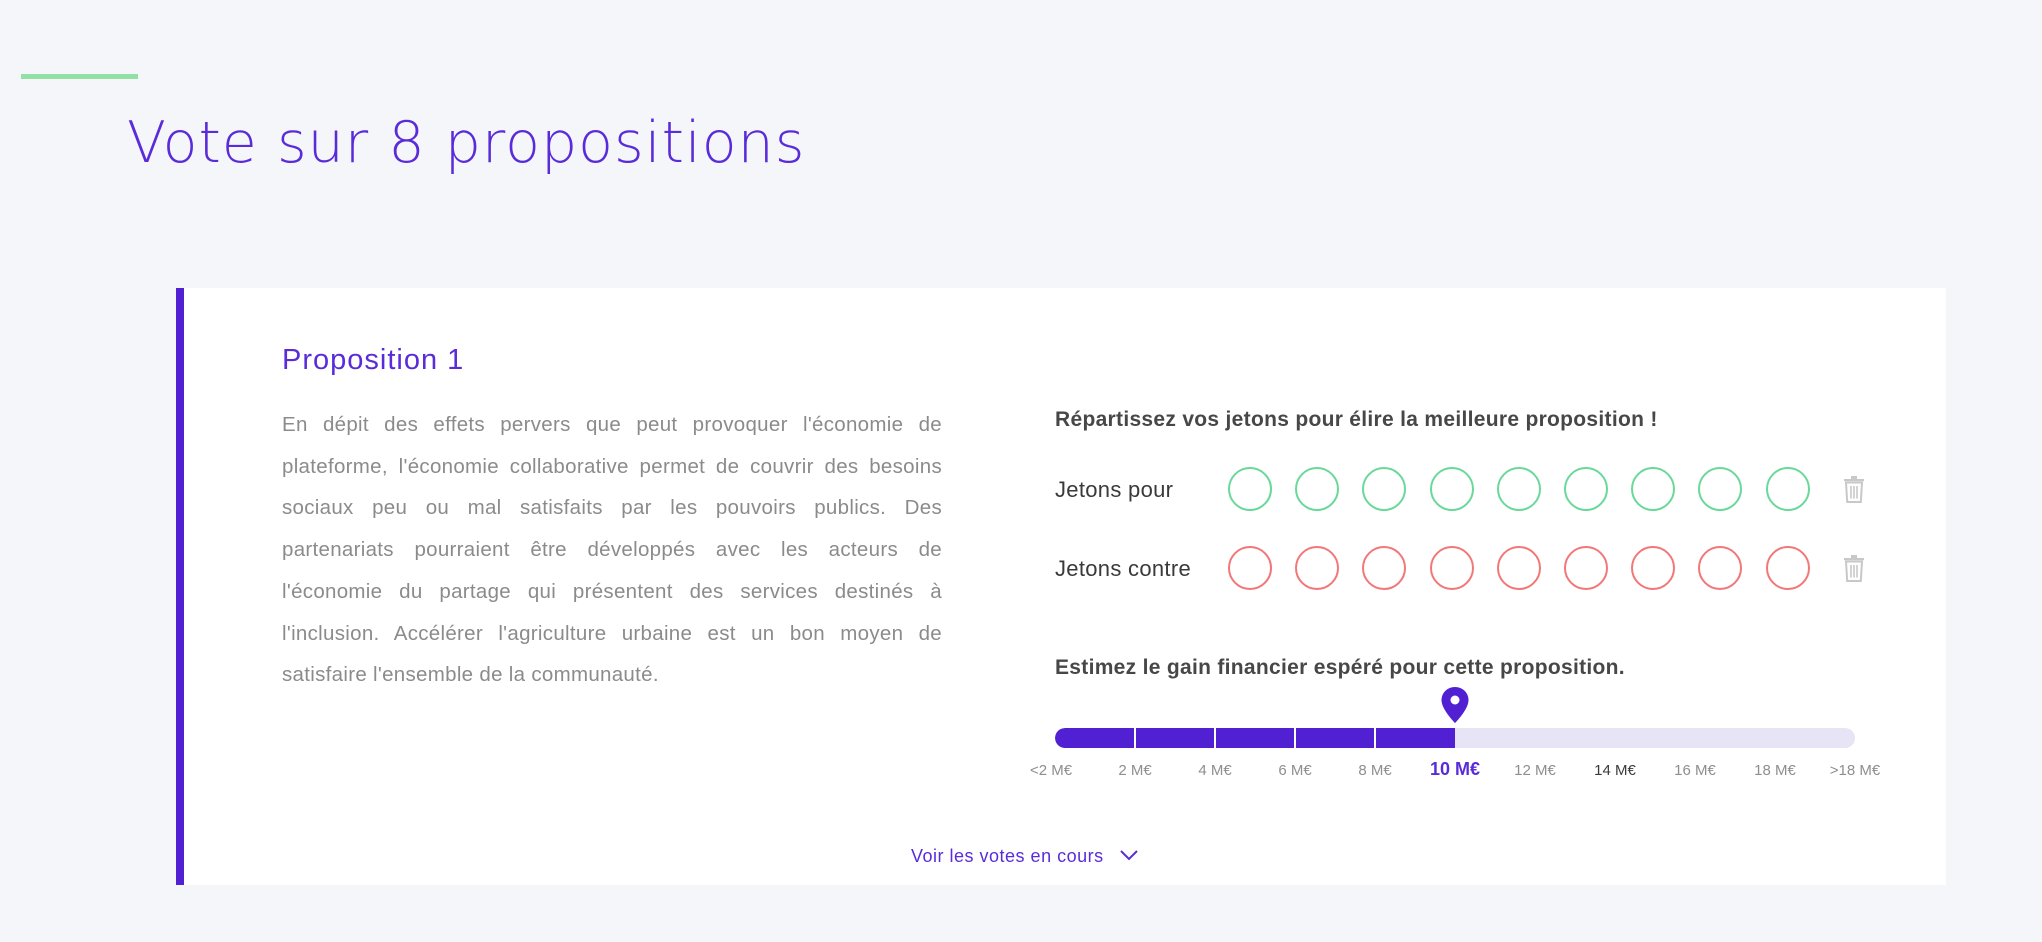 This screenshot has height=942, width=2042. What do you see at coordinates (1535, 770) in the screenshot?
I see `slider-tick-label: 12 M€` at bounding box center [1535, 770].